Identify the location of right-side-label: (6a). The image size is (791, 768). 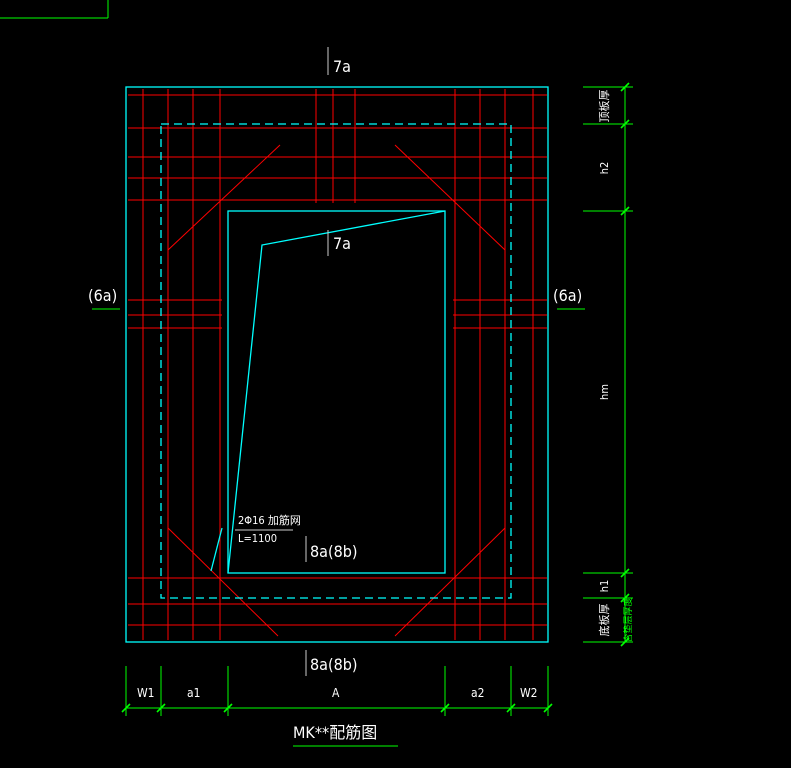
(567, 295).